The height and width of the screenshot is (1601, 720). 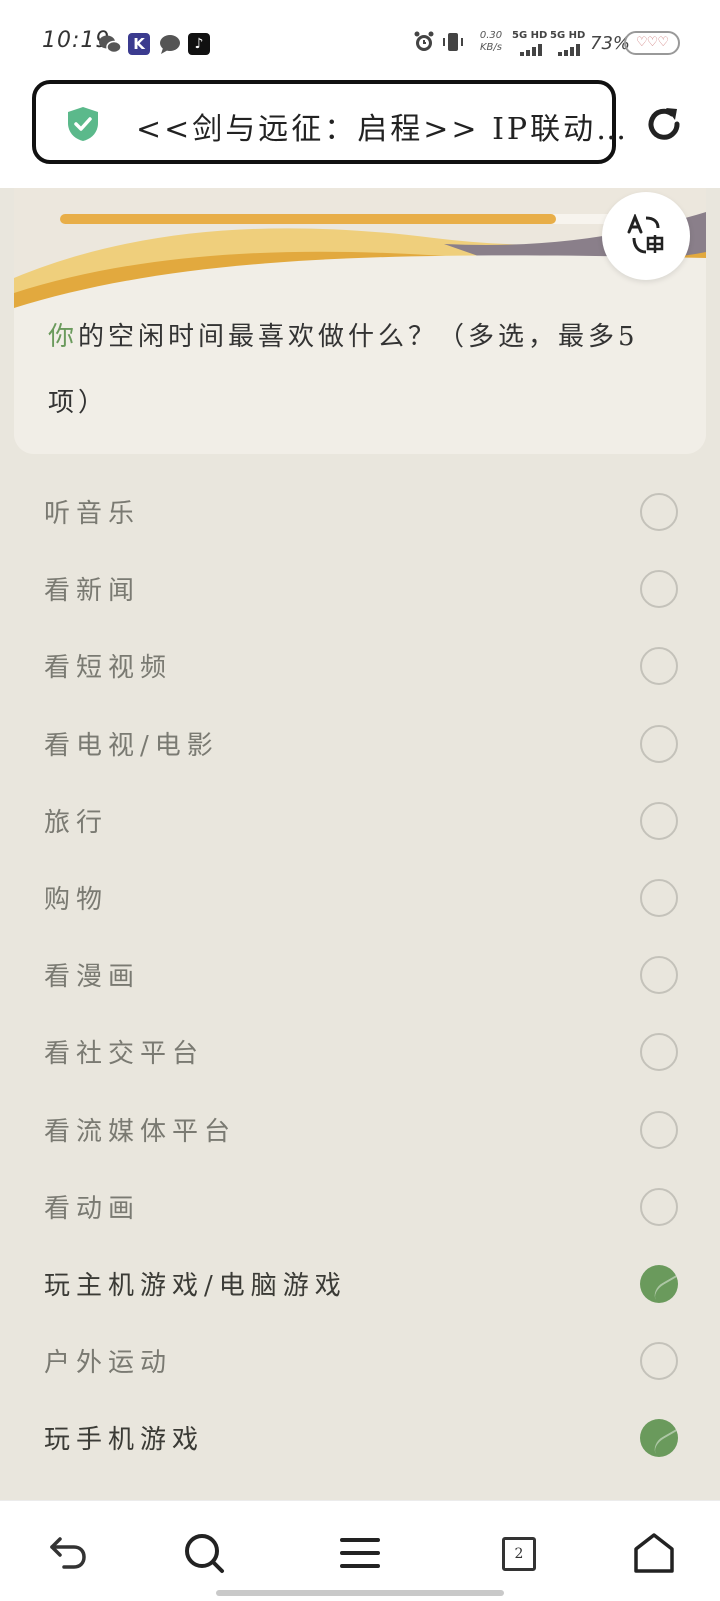 What do you see at coordinates (360, 1362) in the screenshot?
I see `option-item: 户外运动` at bounding box center [360, 1362].